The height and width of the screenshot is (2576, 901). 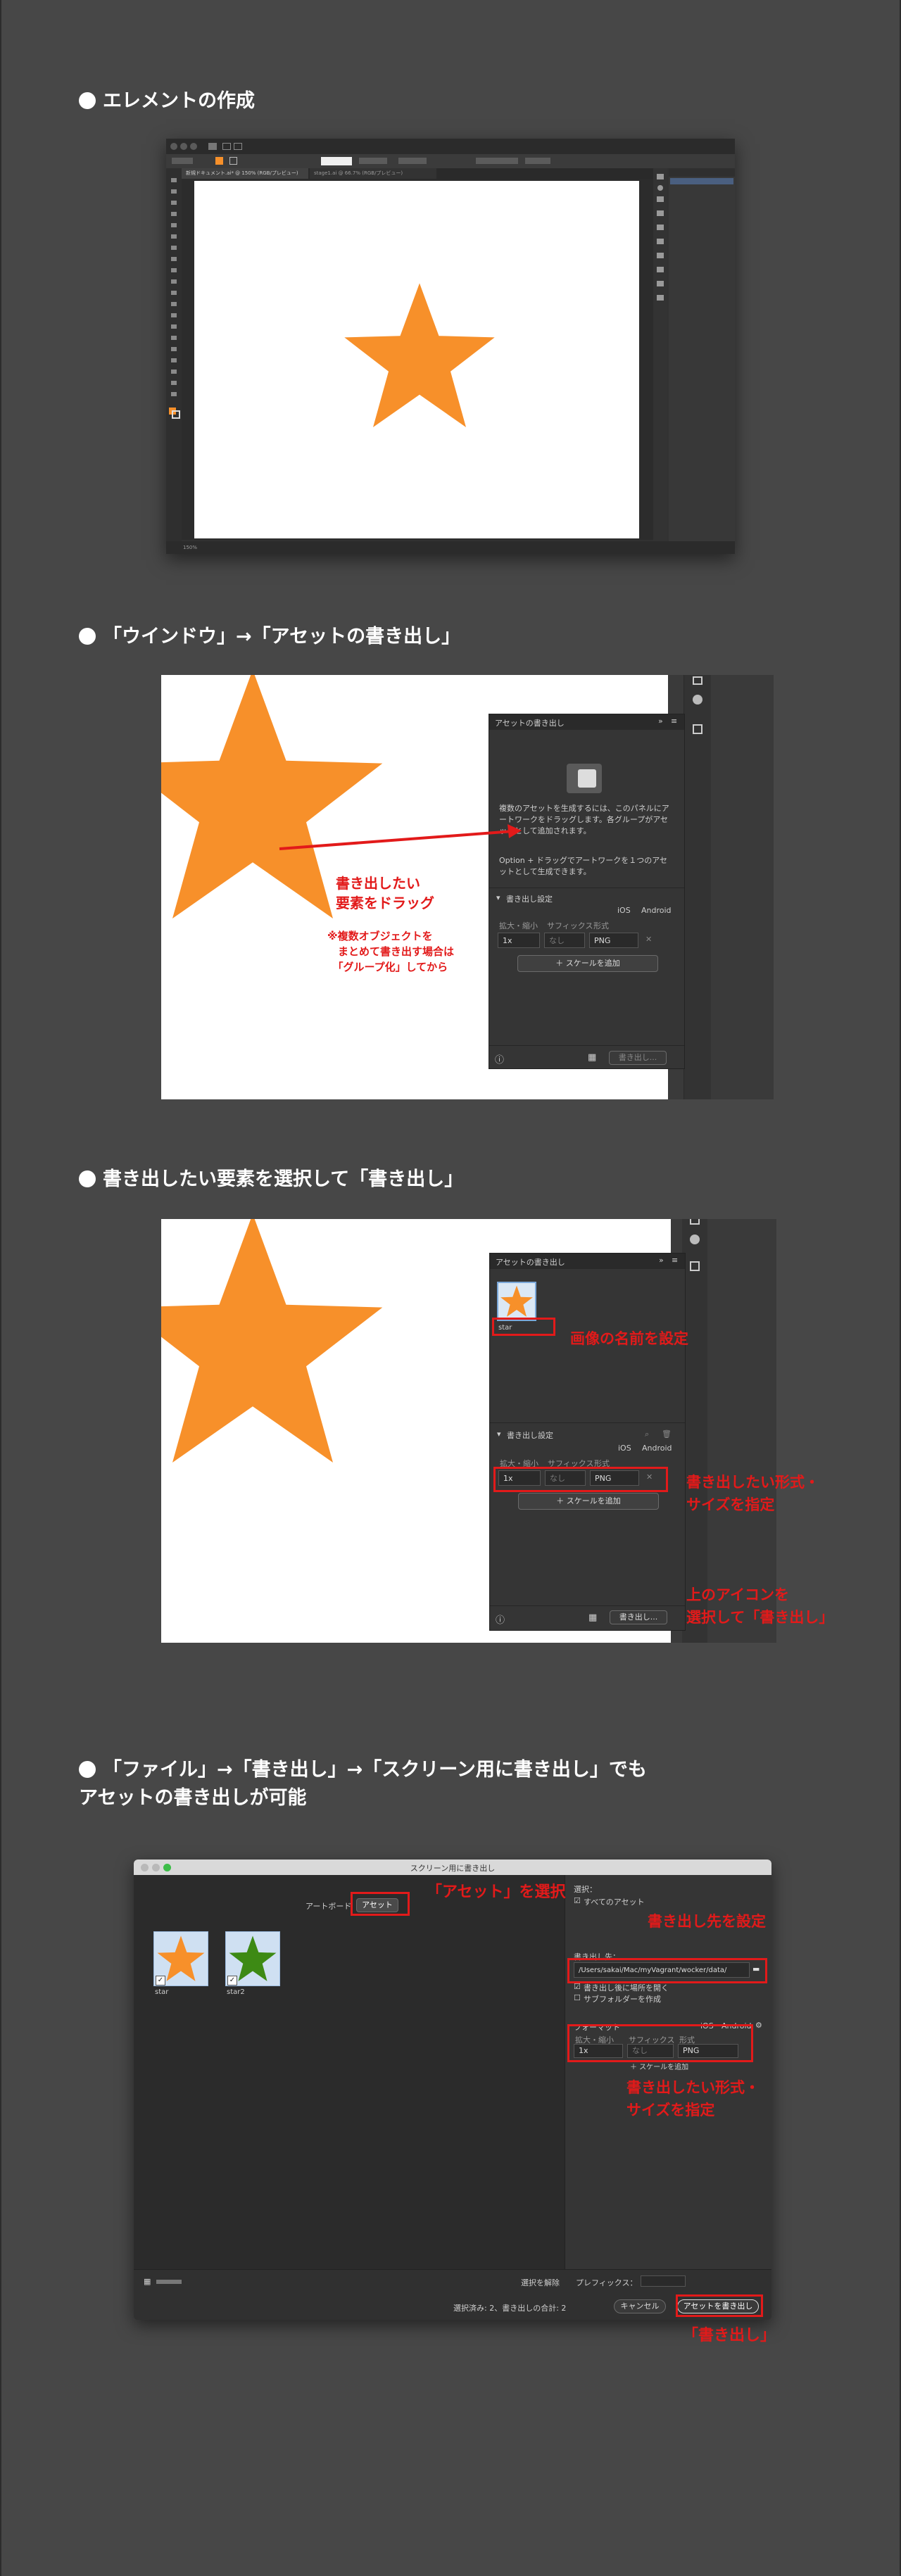 I want to click on preferences-button, so click(x=537, y=161).